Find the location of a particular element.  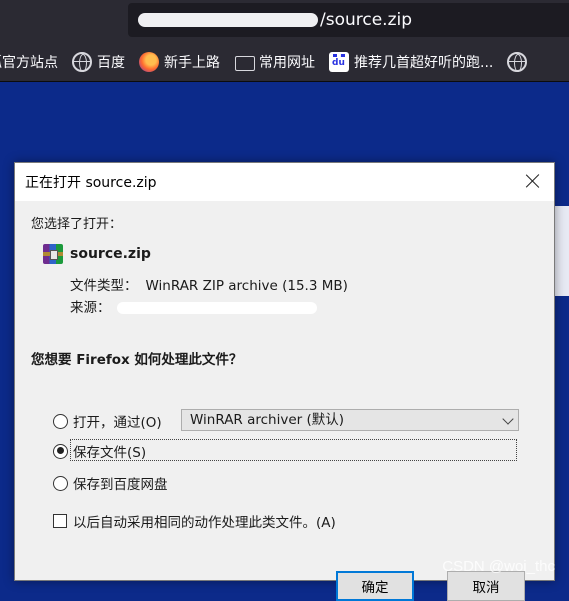

bookmark-item-1: 百度 is located at coordinates (98, 61).